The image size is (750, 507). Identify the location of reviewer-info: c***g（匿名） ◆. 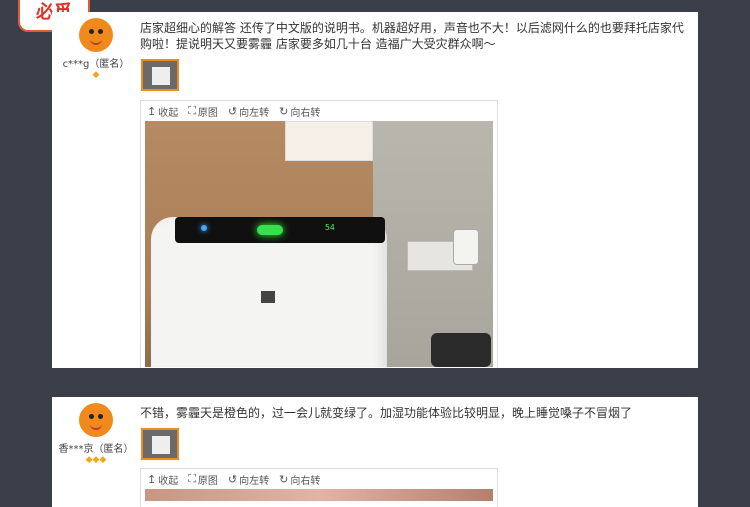
(96, 49).